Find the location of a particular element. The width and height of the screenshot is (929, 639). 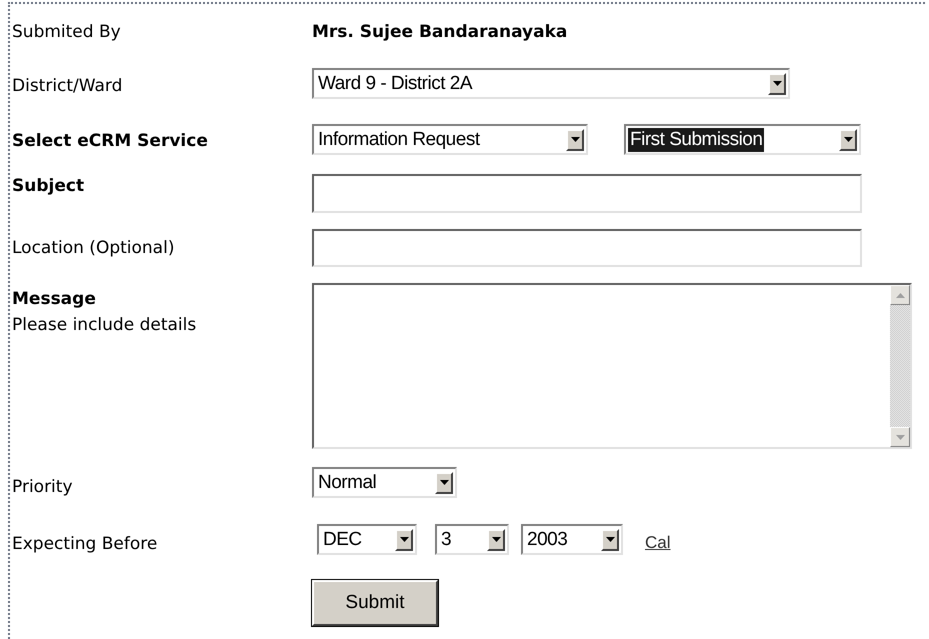

field-label: Select eCRM Service is located at coordinates (110, 141).